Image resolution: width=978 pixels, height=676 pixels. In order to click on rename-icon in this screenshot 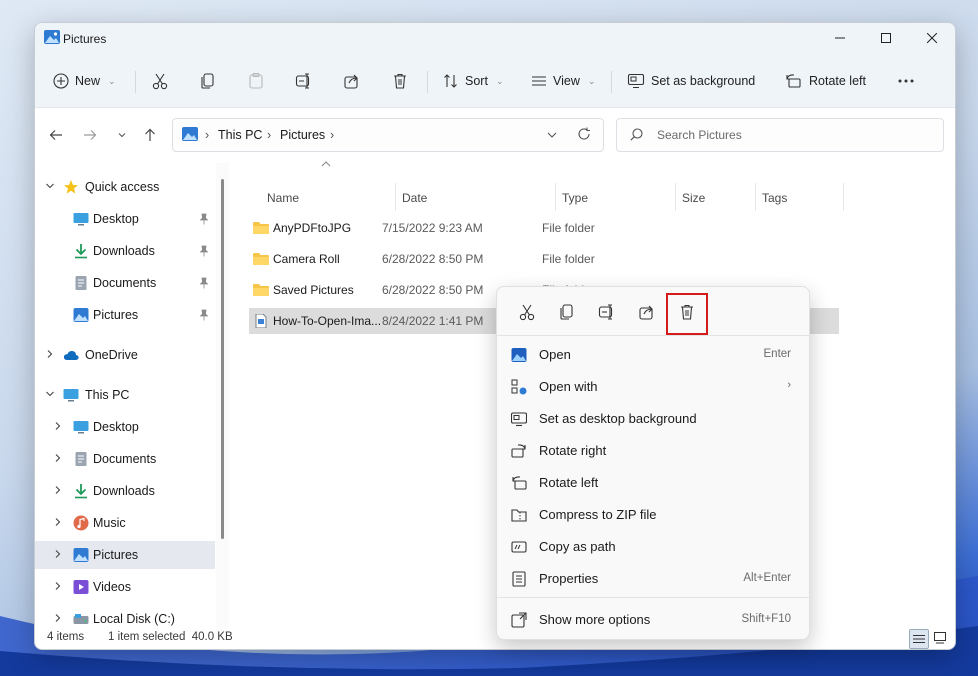, I will do `click(605, 312)`.